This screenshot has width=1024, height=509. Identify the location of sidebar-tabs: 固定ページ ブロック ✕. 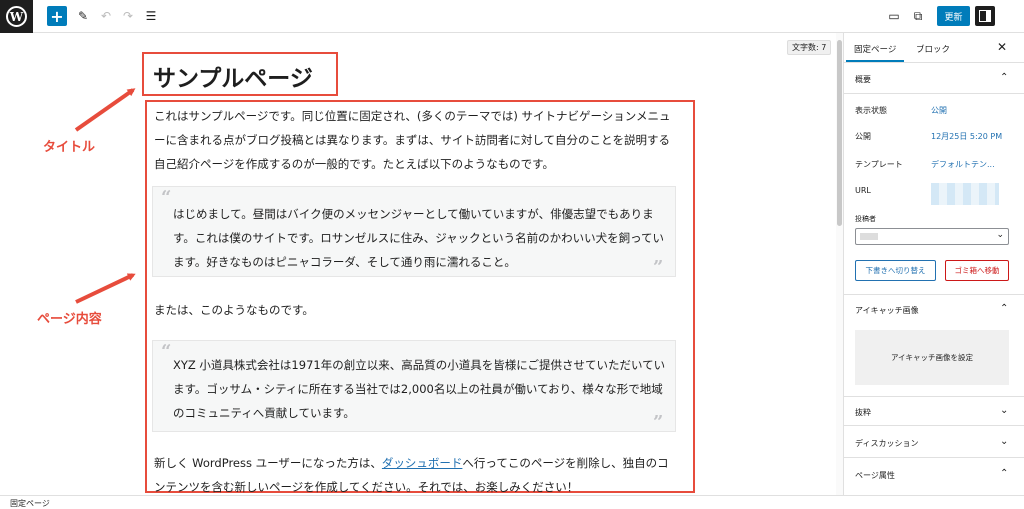
(934, 48).